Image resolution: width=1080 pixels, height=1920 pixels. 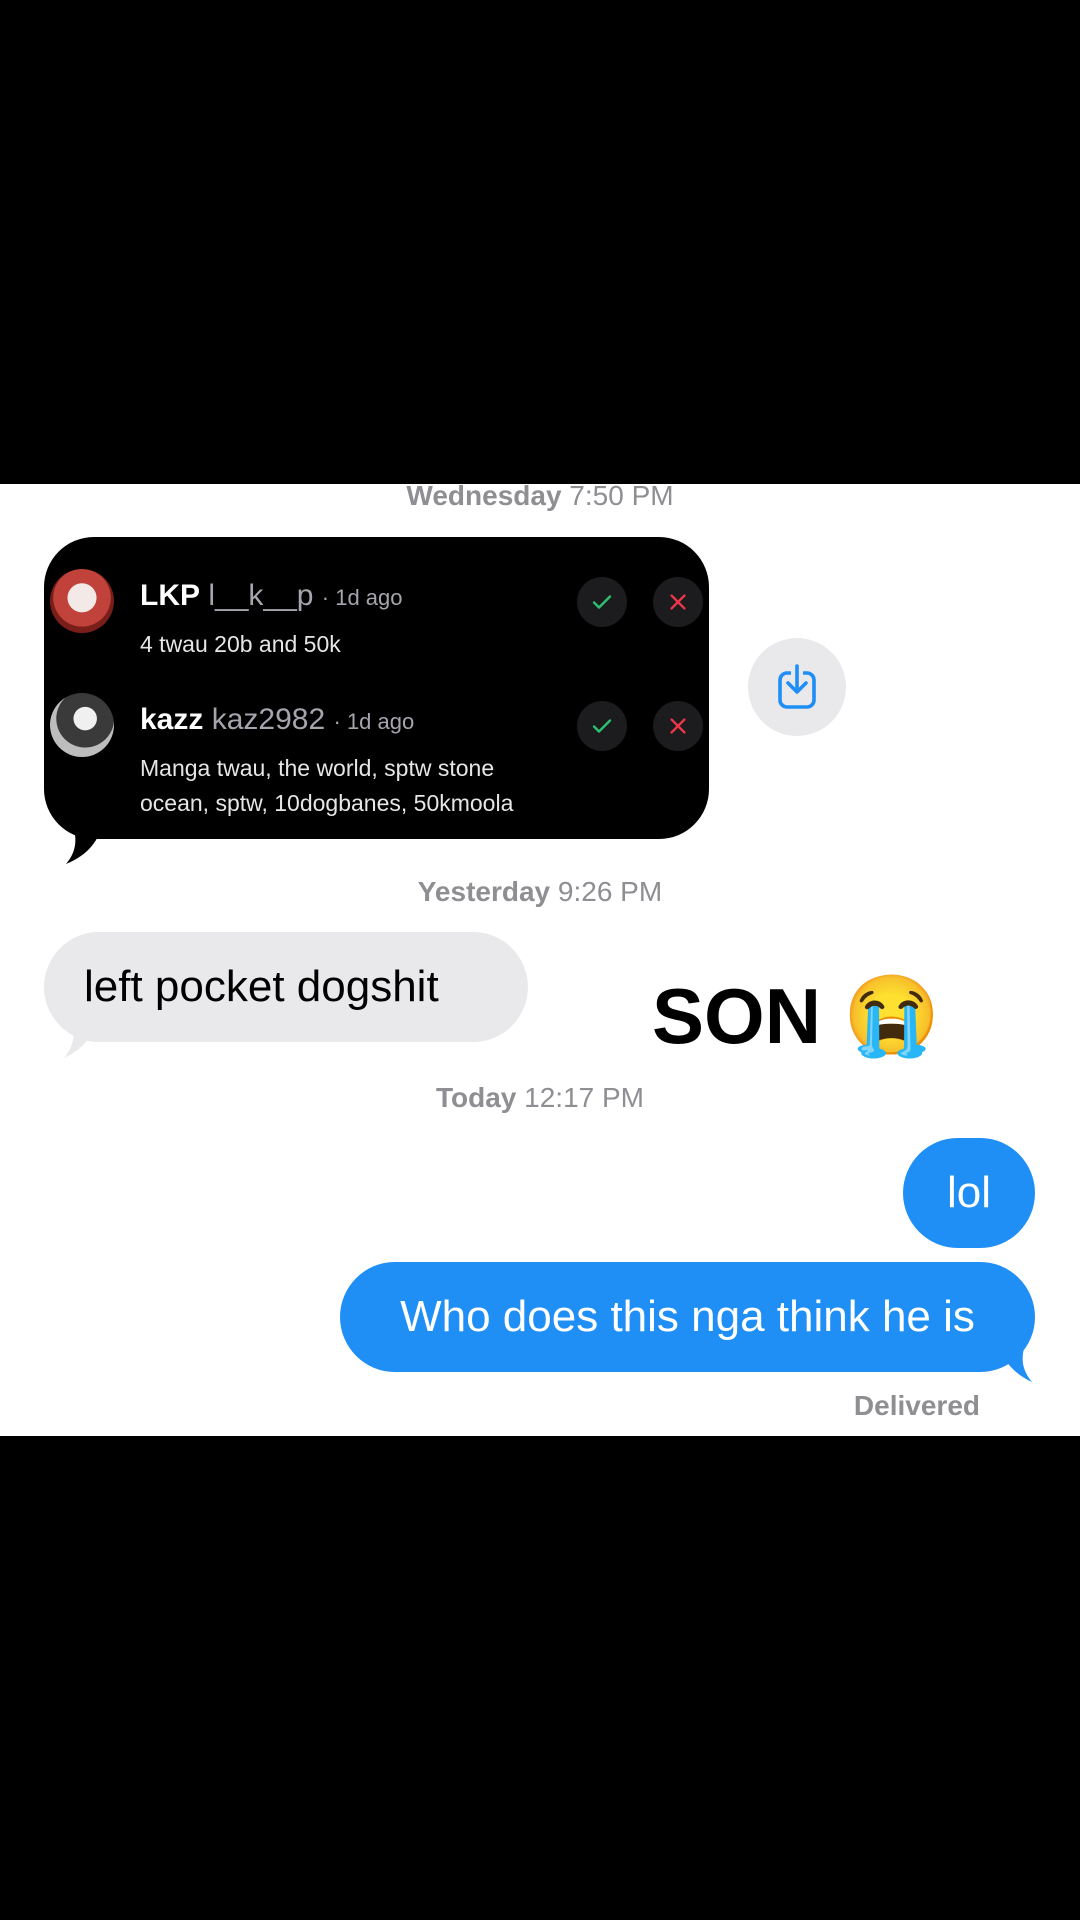 What do you see at coordinates (540, 891) in the screenshot?
I see `timestamp: Yesterday 9:26 PM` at bounding box center [540, 891].